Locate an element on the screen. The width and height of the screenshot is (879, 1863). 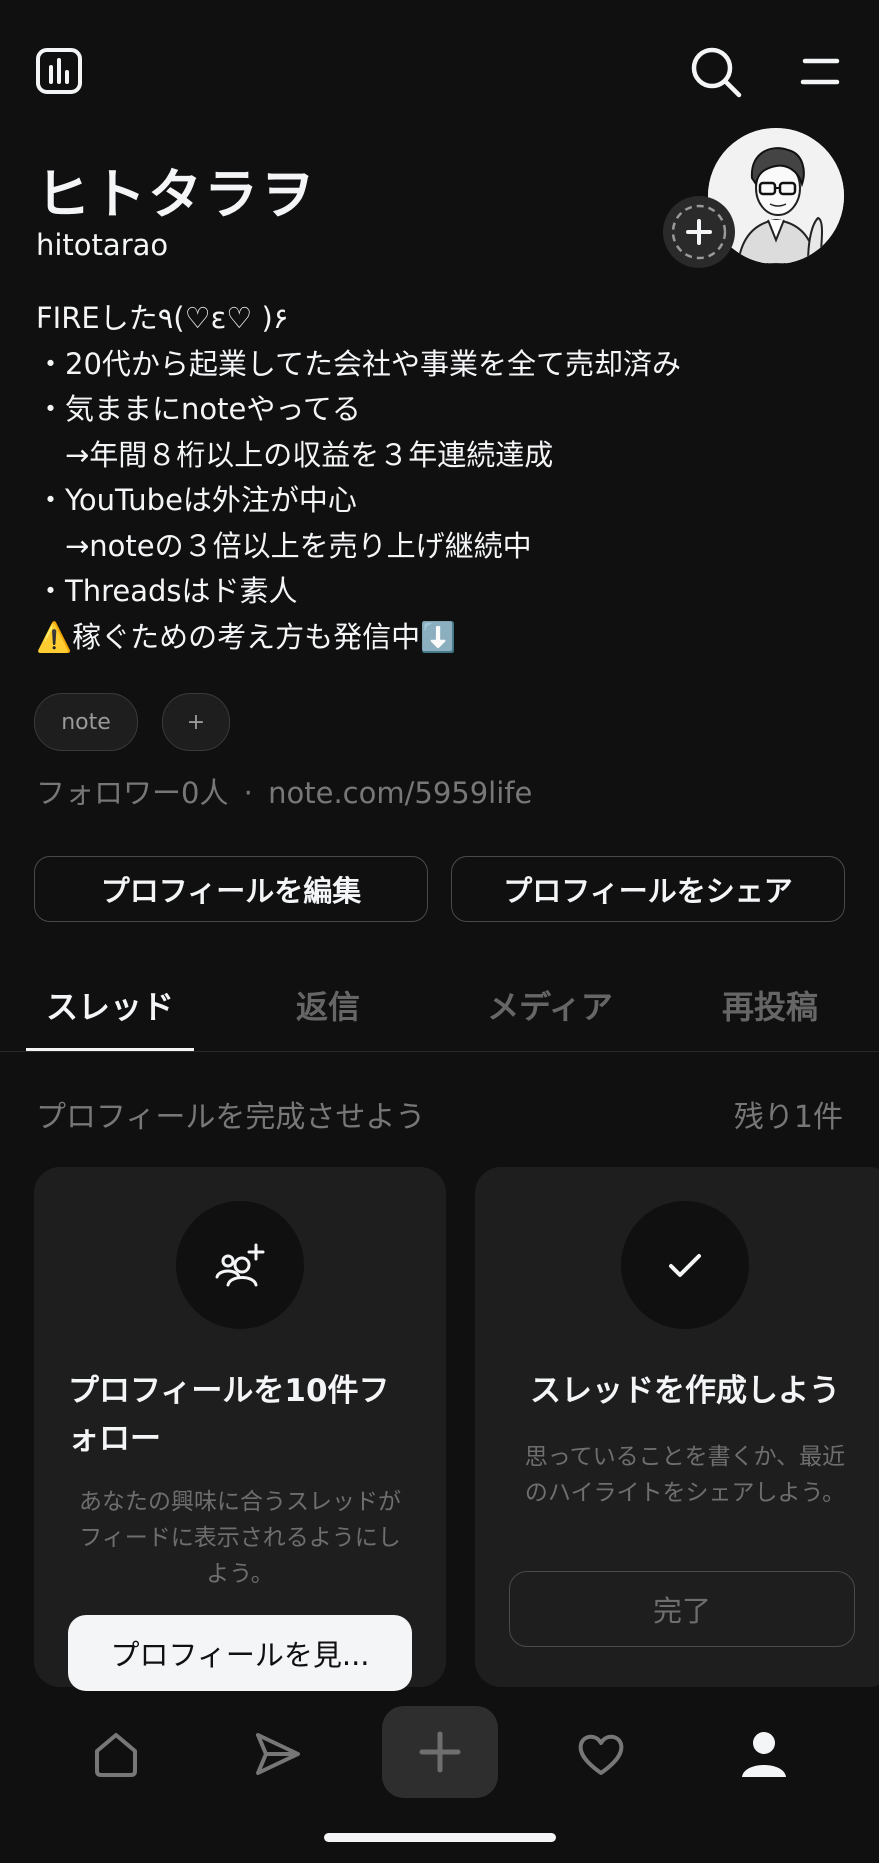
home-icon is located at coordinates (116, 1754).